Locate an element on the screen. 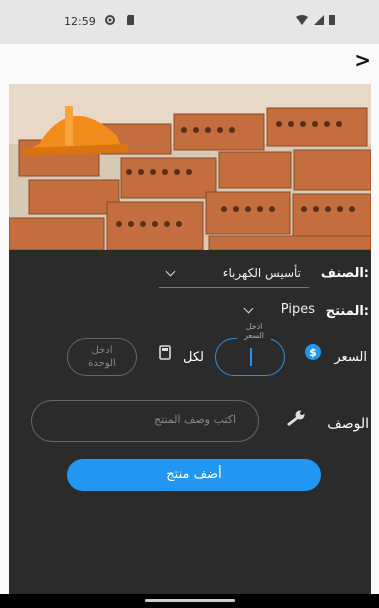 Image resolution: width=379 pixels, height=608 pixels. unit-placeholder-line1: ادخل is located at coordinates (102, 350).